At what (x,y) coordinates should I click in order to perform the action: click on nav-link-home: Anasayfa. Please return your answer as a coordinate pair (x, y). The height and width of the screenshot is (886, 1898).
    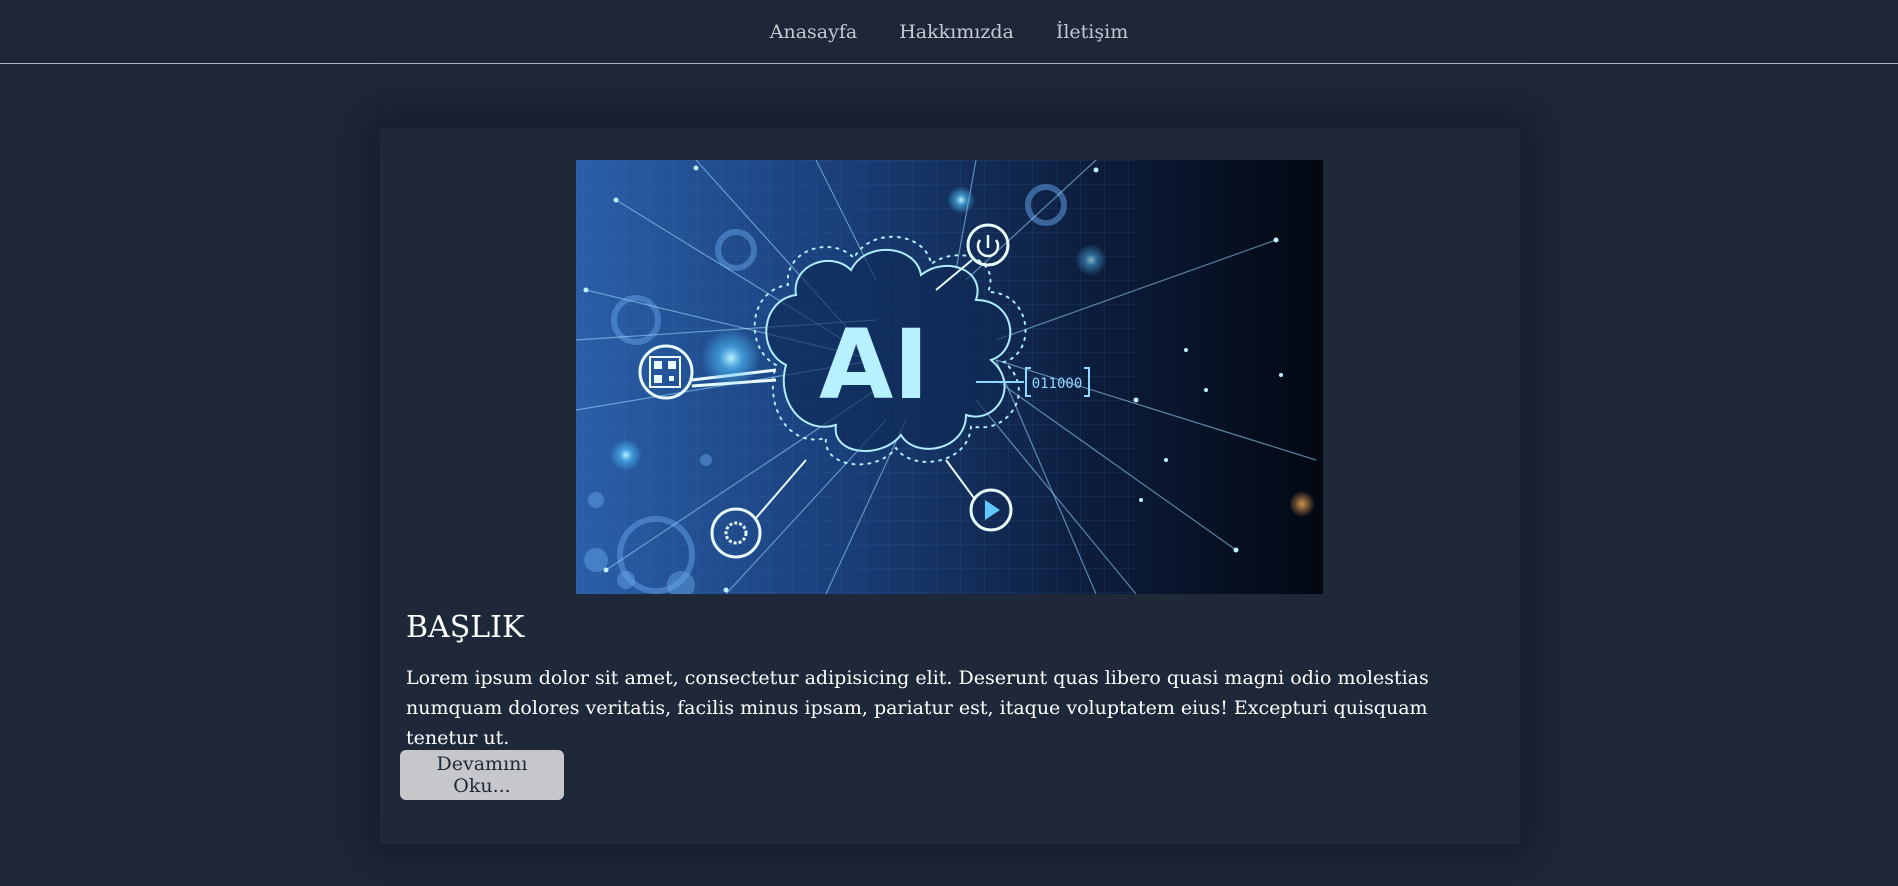
    Looking at the image, I should click on (813, 32).